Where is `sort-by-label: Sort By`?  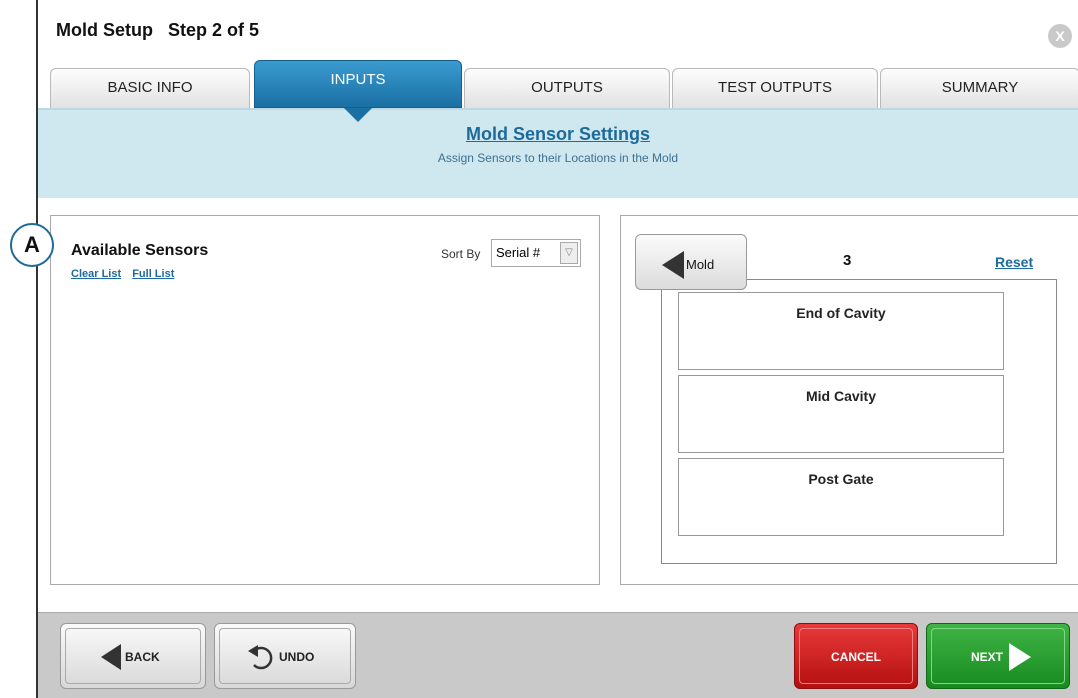 sort-by-label: Sort By is located at coordinates (461, 254).